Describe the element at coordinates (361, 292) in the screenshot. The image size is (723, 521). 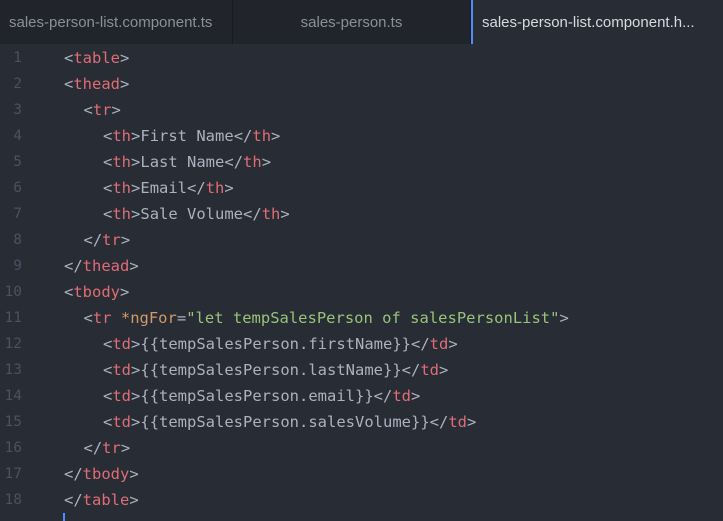
I see `code-line: 10 <tbody>` at that location.